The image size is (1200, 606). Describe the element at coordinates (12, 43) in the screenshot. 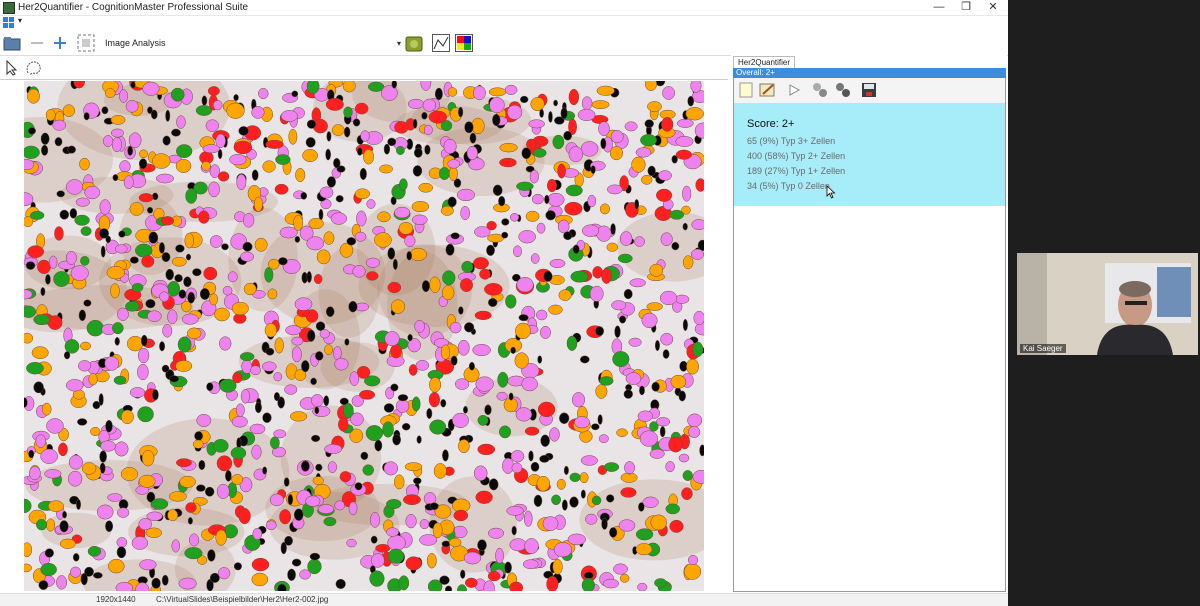

I see `open-folder-icon` at that location.